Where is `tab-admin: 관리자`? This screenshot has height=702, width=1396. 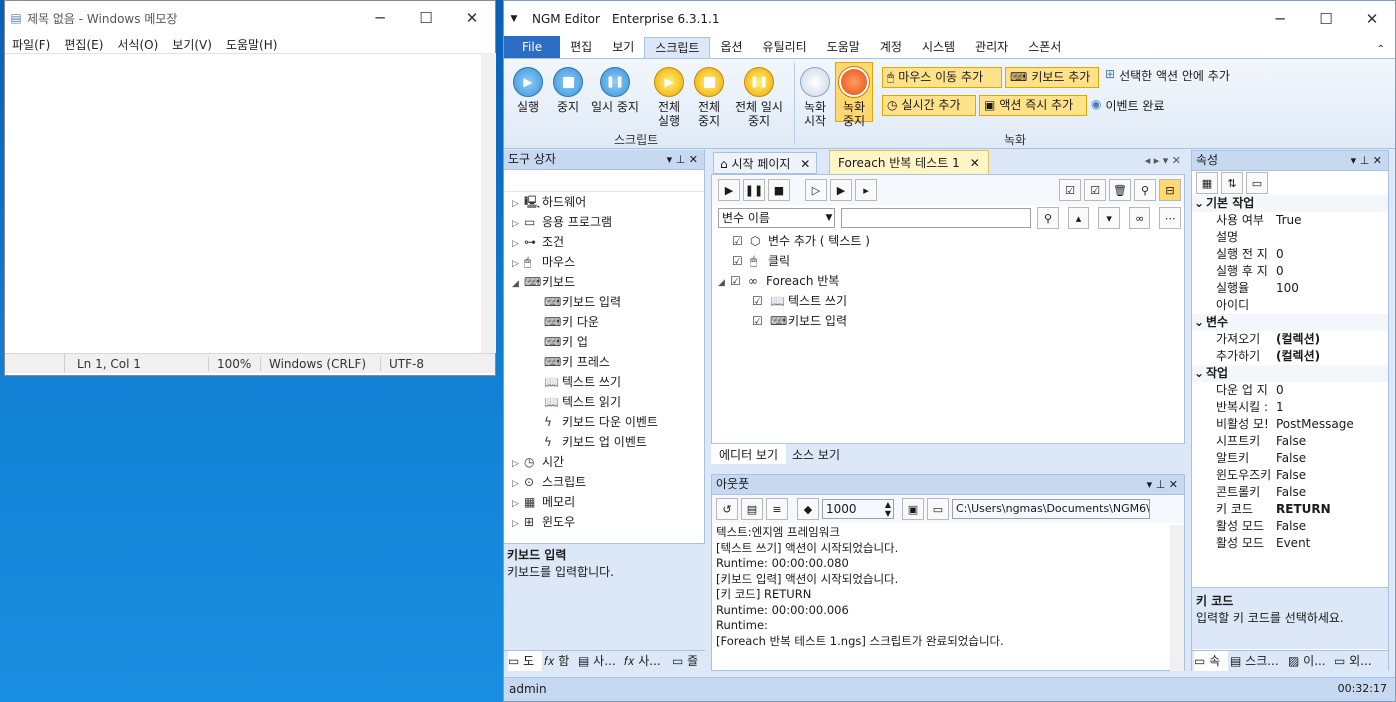
tab-admin: 관리자 is located at coordinates (991, 47).